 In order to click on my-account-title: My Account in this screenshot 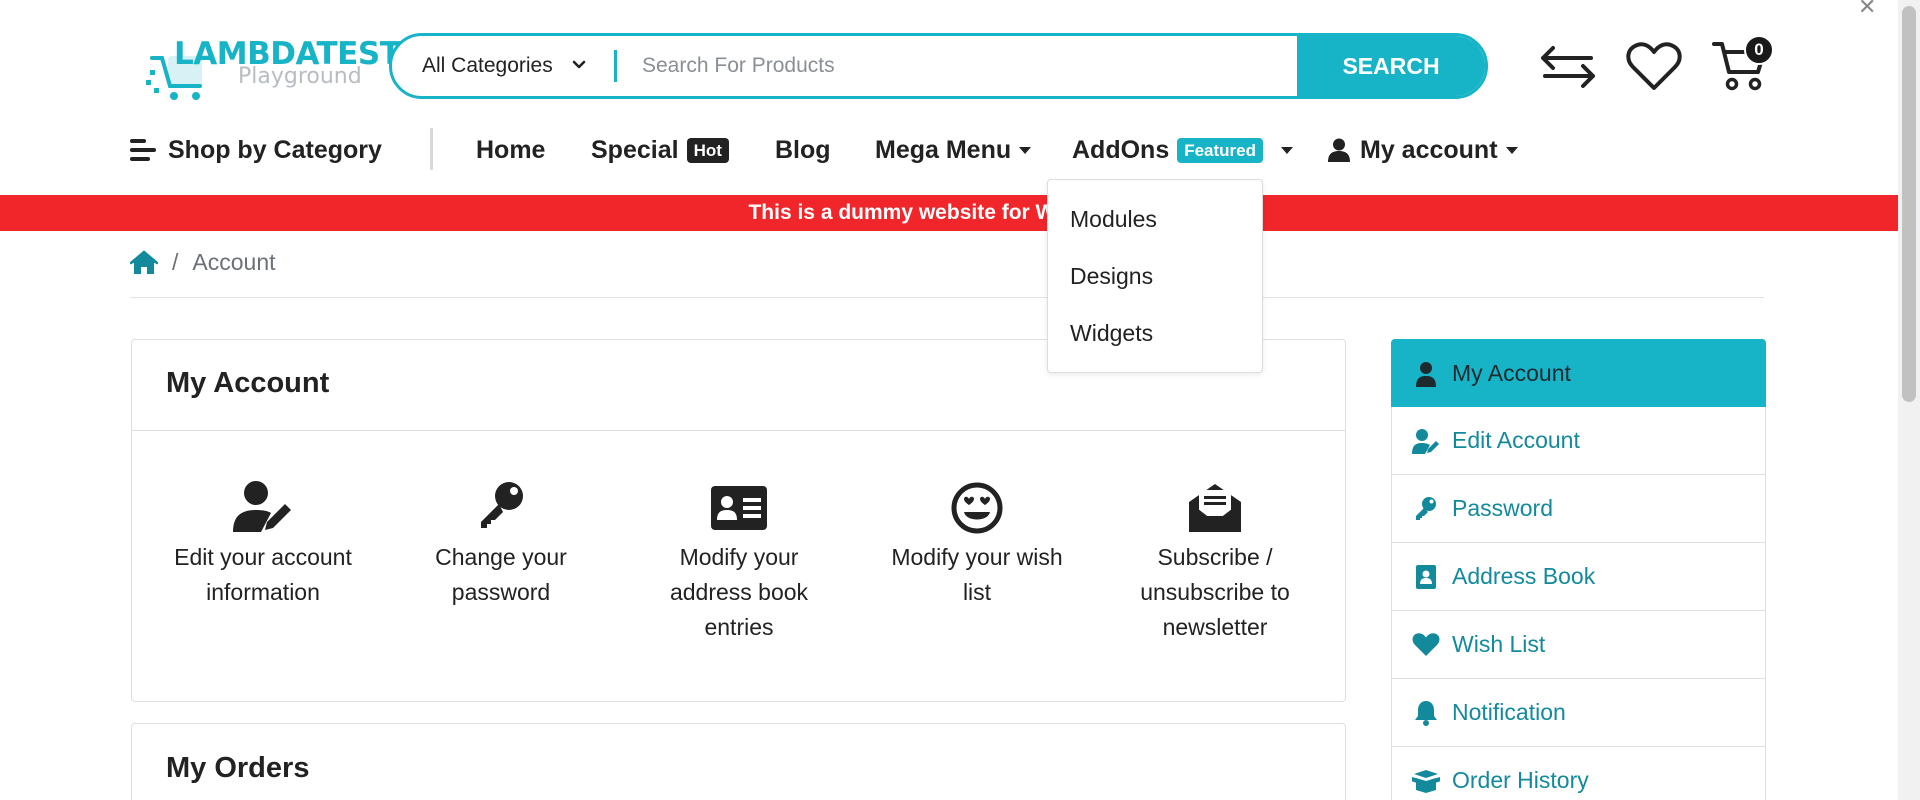, I will do `click(248, 383)`.